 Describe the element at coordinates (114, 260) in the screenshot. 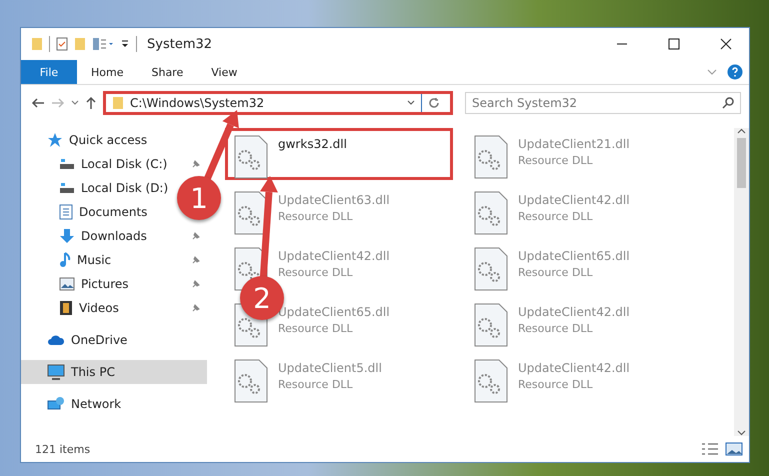

I see `sidebar-item: Music` at that location.